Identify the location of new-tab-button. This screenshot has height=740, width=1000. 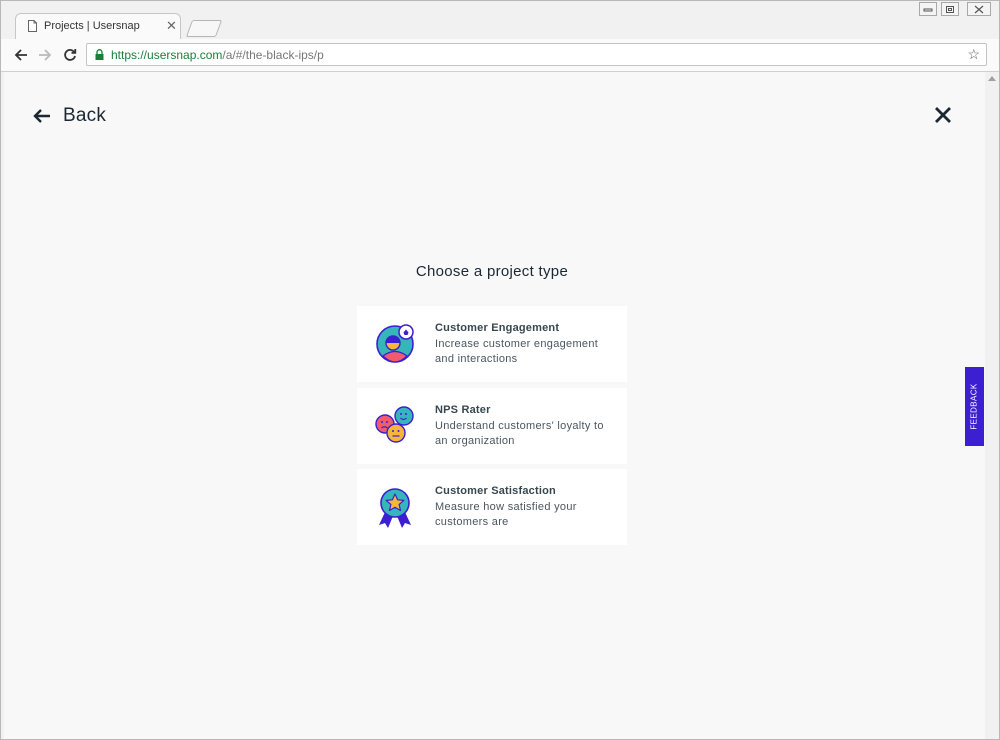
(204, 28).